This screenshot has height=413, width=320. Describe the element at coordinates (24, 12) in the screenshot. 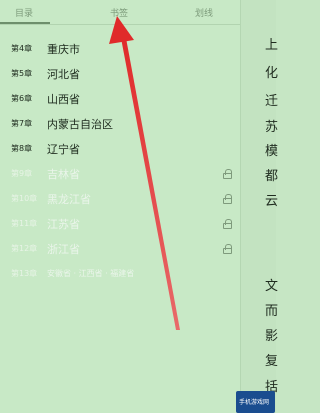

I see `tab-contents: 目录` at that location.